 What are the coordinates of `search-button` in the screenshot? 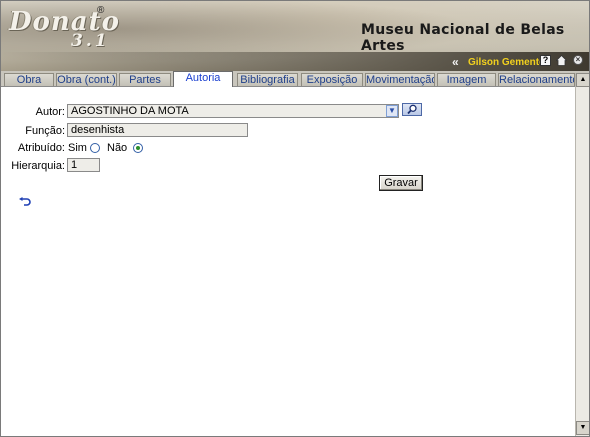 It's located at (412, 109).